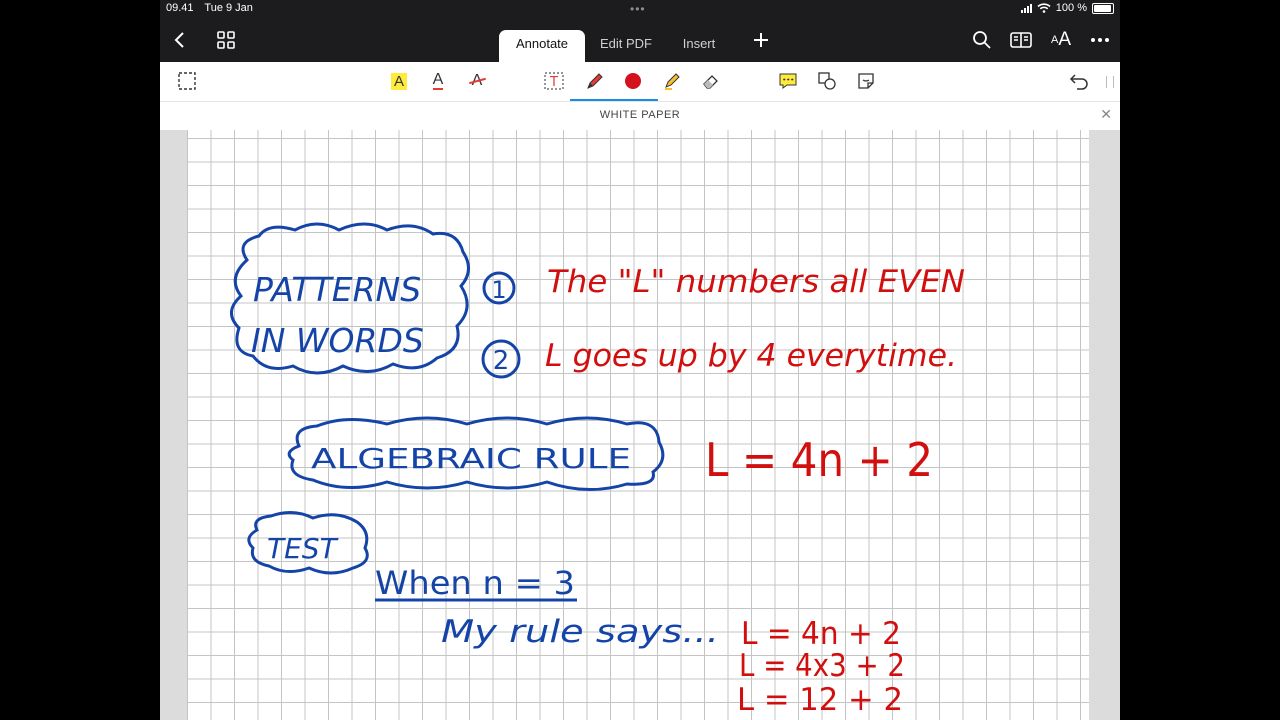 This screenshot has width=1280, height=720. What do you see at coordinates (672, 81) in the screenshot?
I see `highlighter-icon` at bounding box center [672, 81].